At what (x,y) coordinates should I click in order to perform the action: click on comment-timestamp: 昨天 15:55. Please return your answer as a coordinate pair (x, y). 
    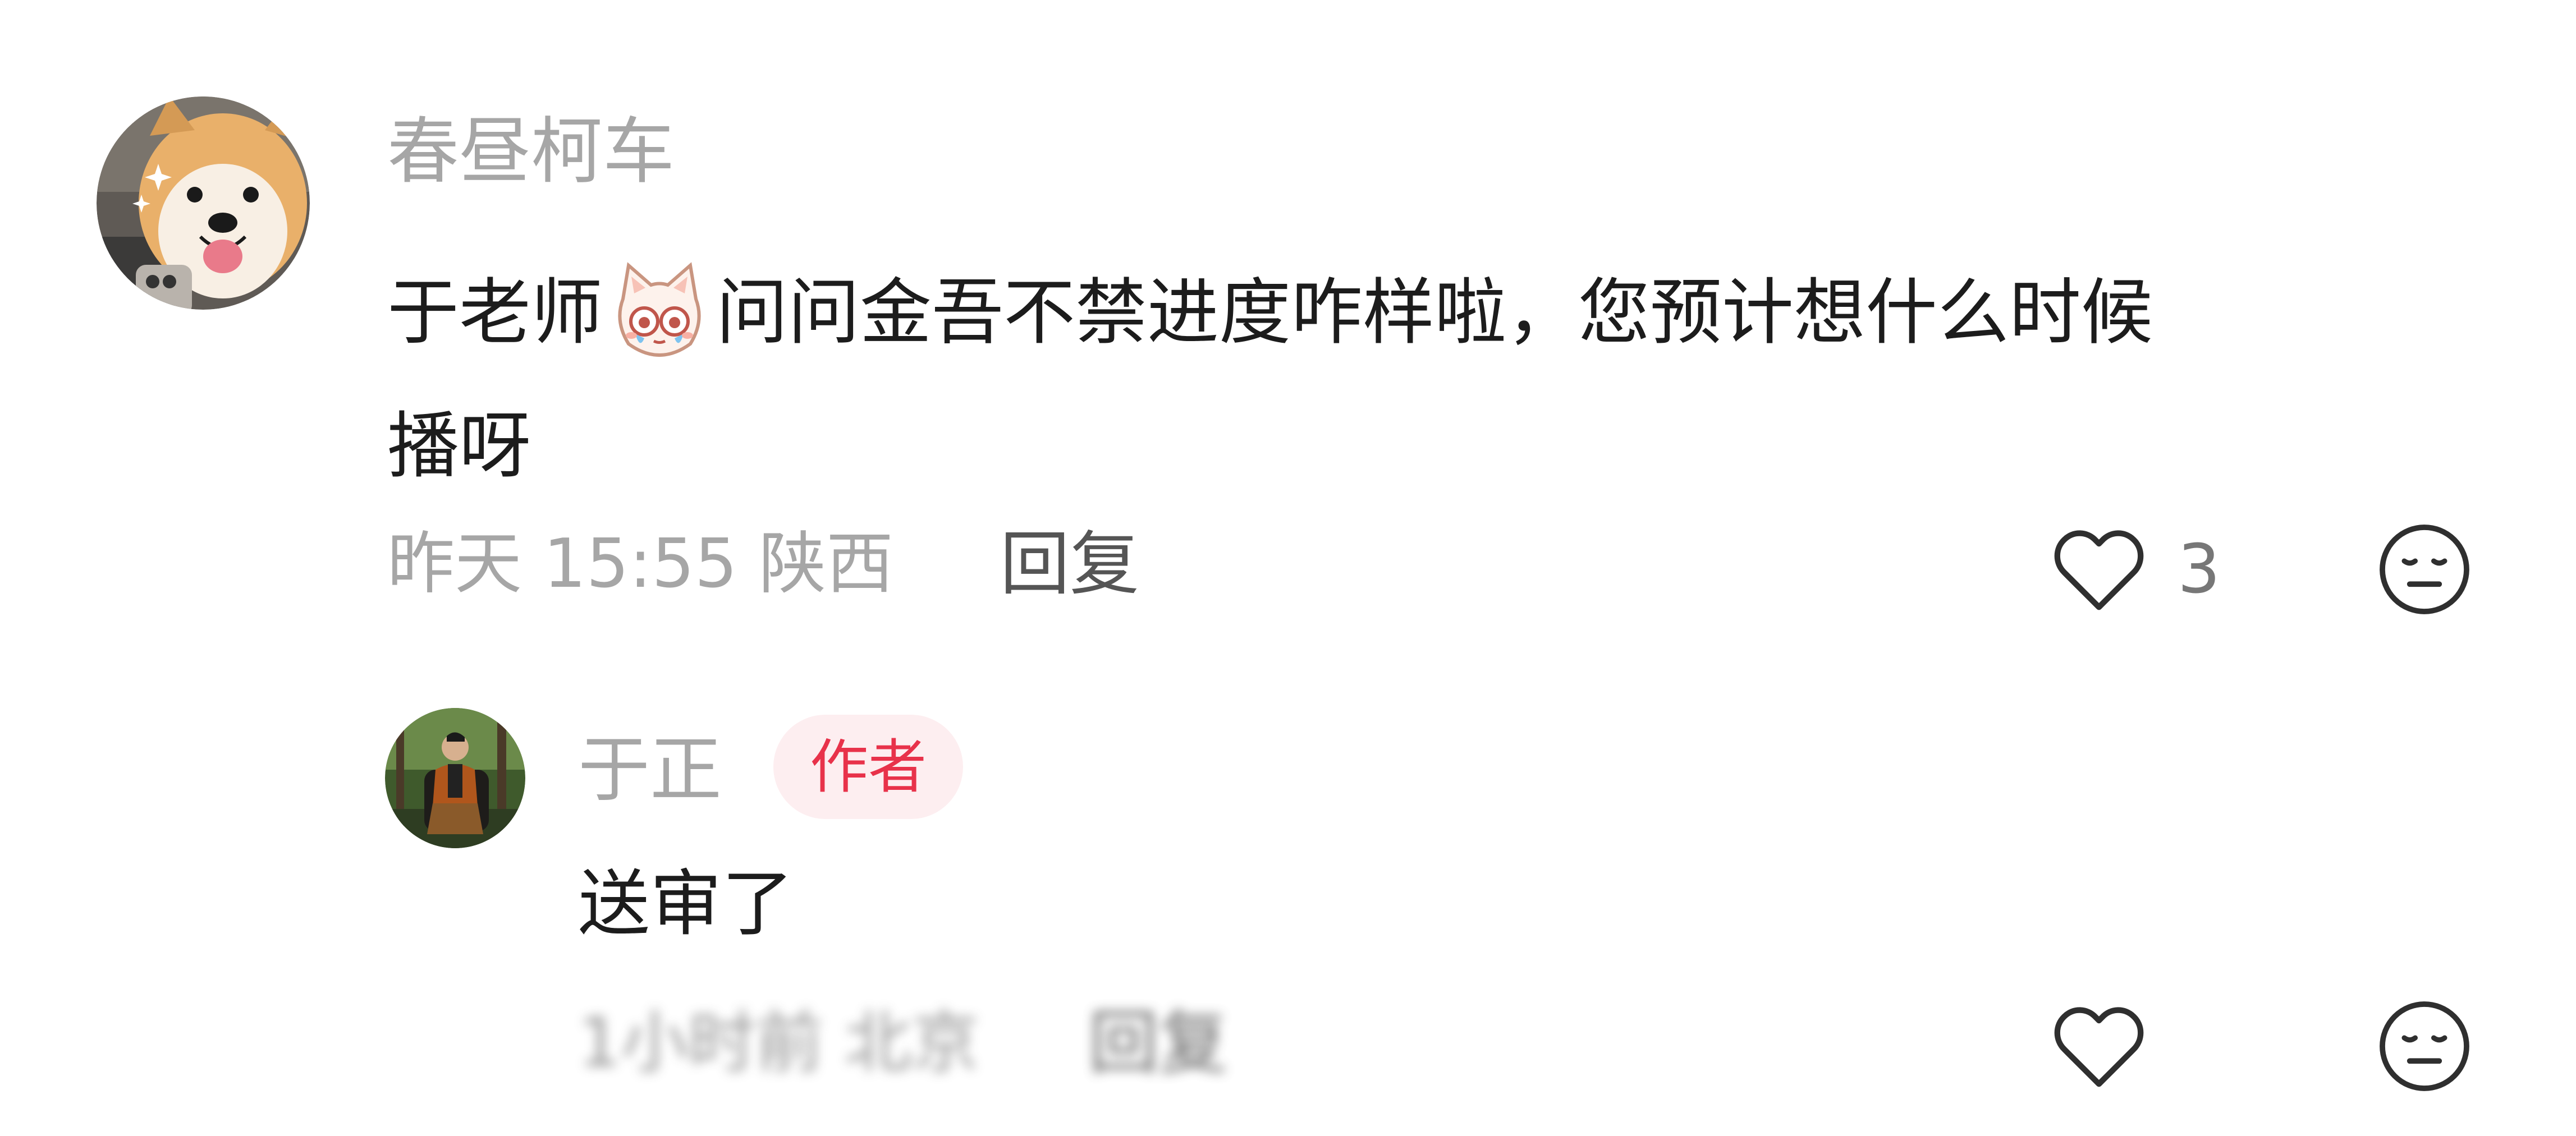
    Looking at the image, I should click on (562, 564).